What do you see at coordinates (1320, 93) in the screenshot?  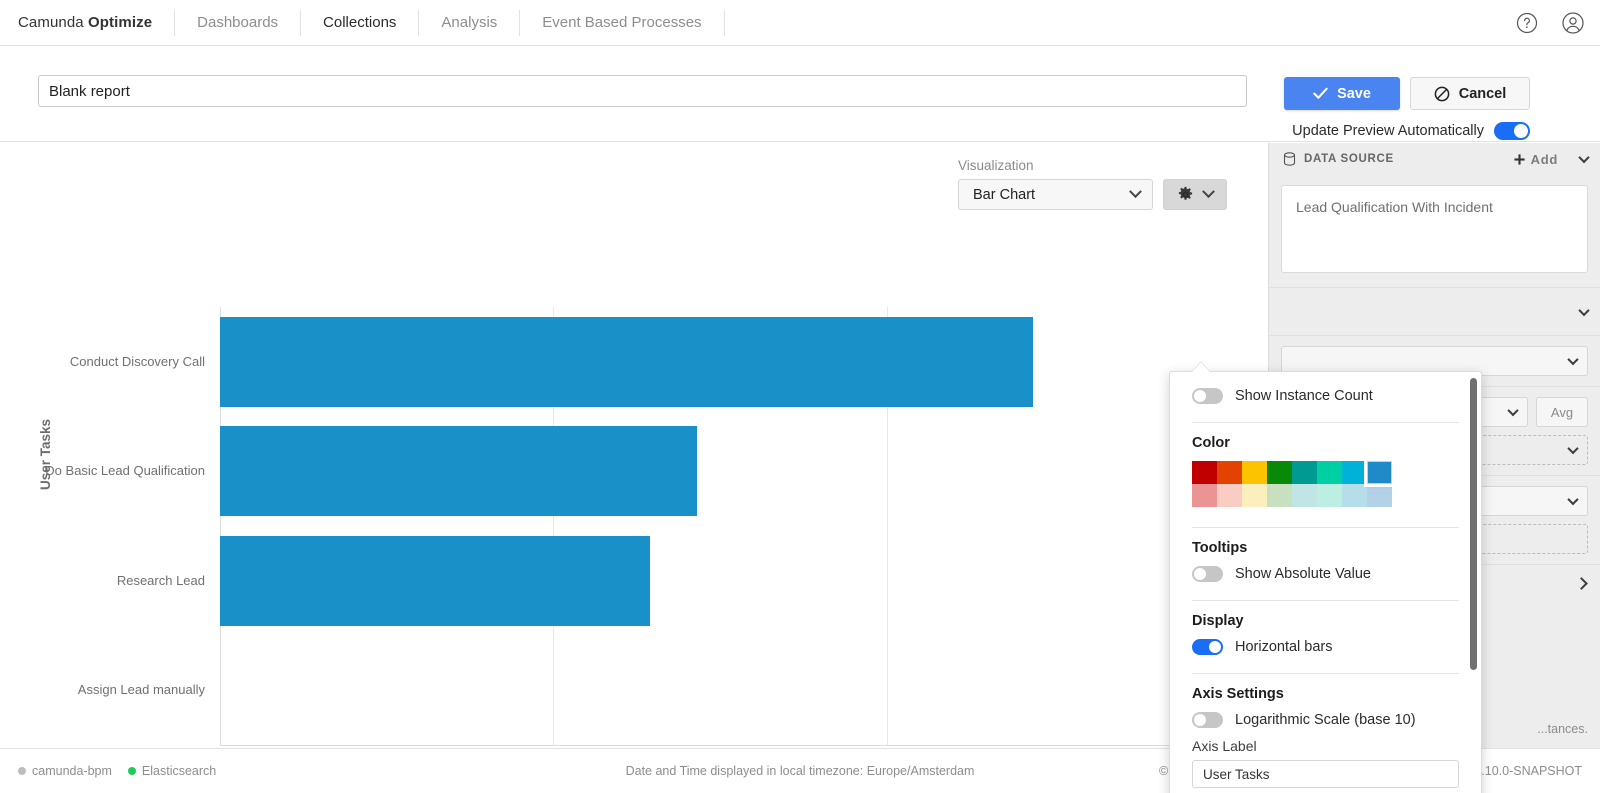 I see `check-icon` at bounding box center [1320, 93].